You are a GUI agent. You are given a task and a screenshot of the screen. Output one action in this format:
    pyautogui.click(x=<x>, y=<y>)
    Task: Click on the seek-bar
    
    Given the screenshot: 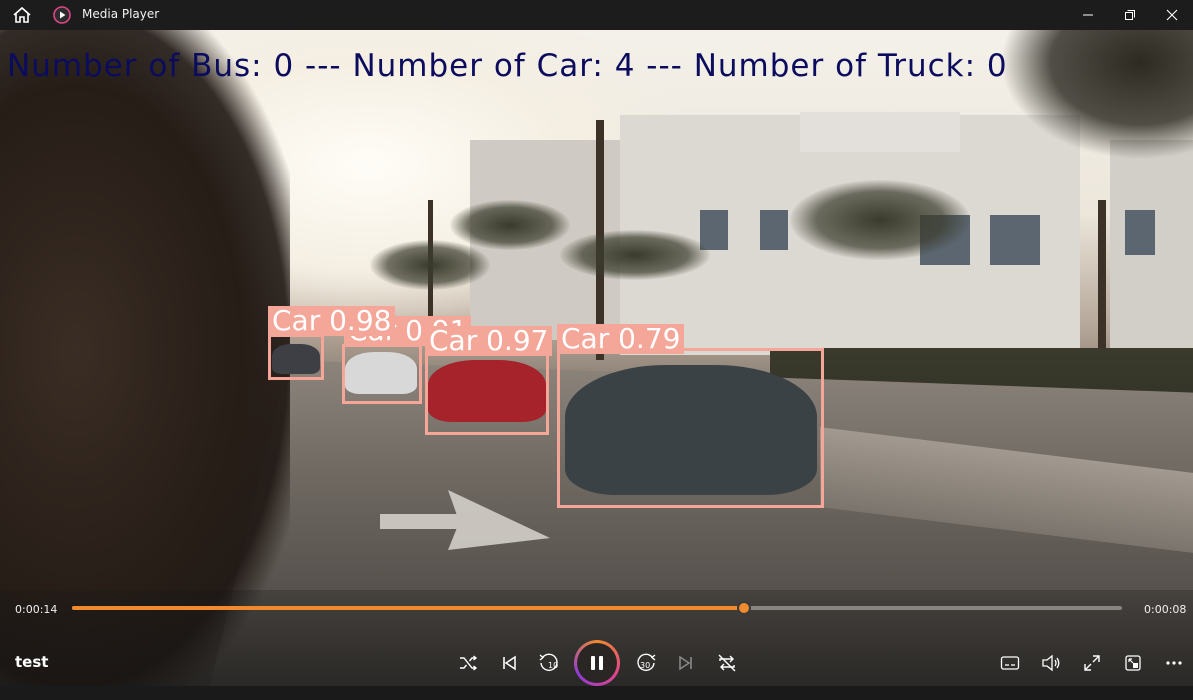 What is the action you would take?
    pyautogui.click(x=597, y=608)
    